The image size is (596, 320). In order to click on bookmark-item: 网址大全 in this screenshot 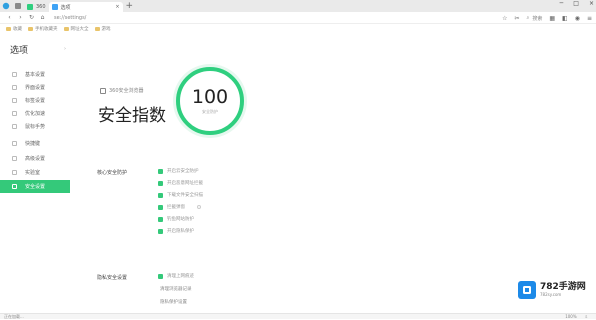, I will do `click(76, 29)`.